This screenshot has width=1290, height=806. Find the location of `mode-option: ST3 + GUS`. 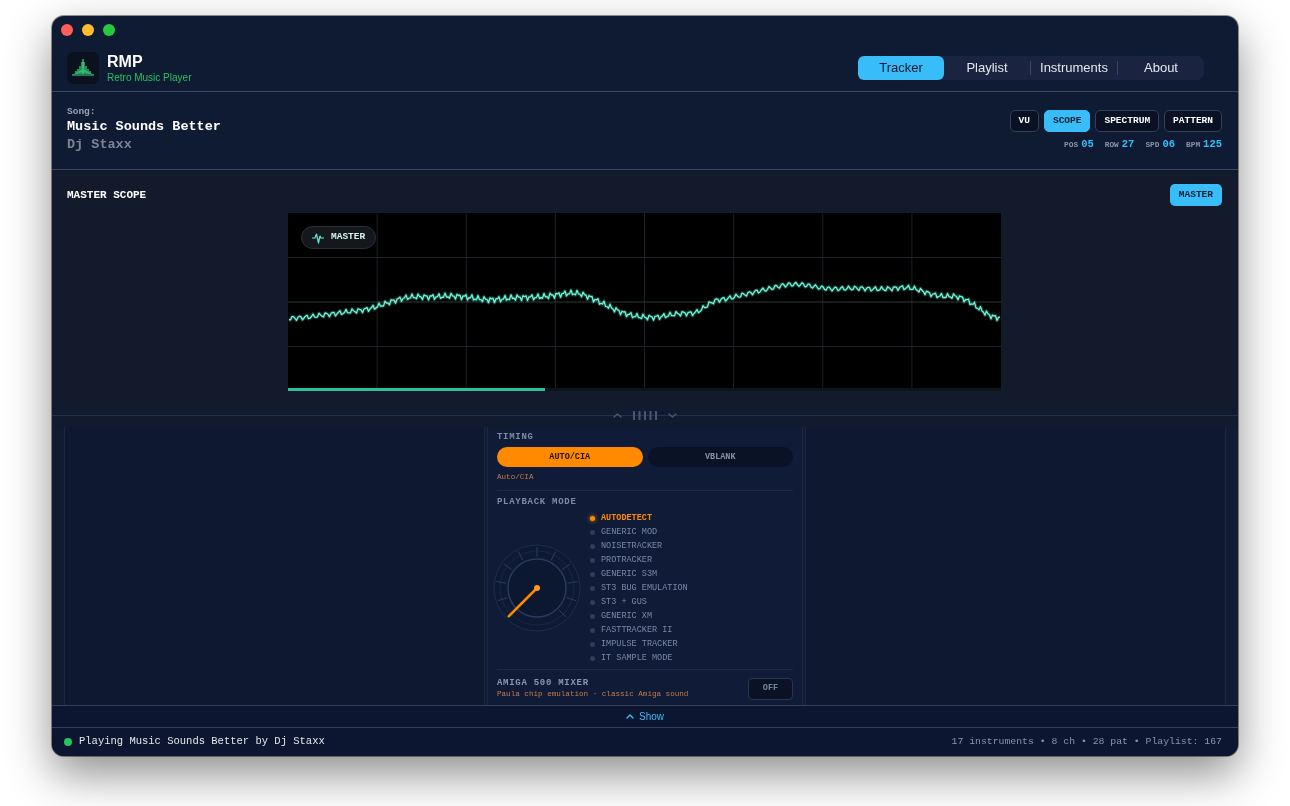

mode-option: ST3 + GUS is located at coordinates (639, 602).